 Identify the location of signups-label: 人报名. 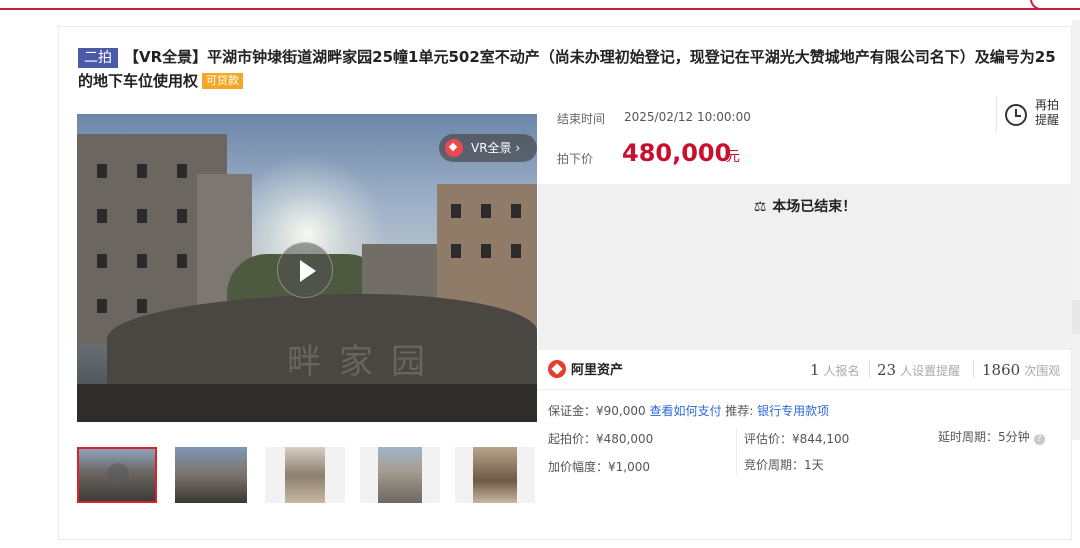
(841, 371).